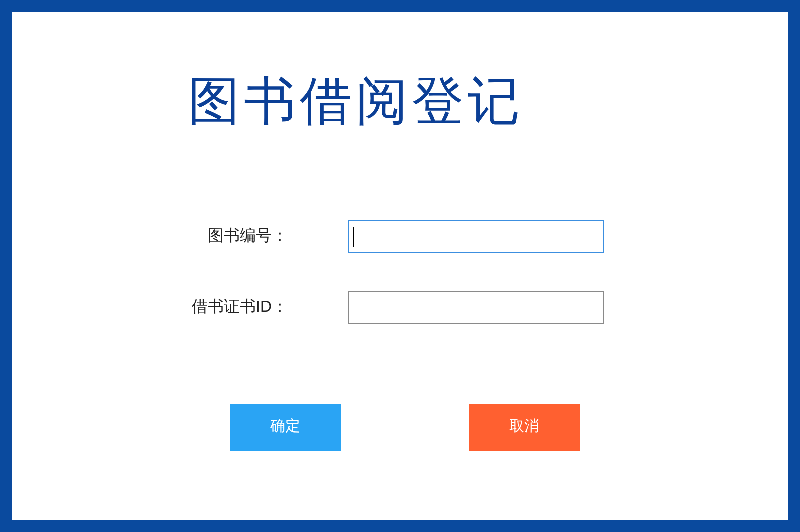 The image size is (800, 532). I want to click on field-label: 借书证书ID：, so click(239, 308).